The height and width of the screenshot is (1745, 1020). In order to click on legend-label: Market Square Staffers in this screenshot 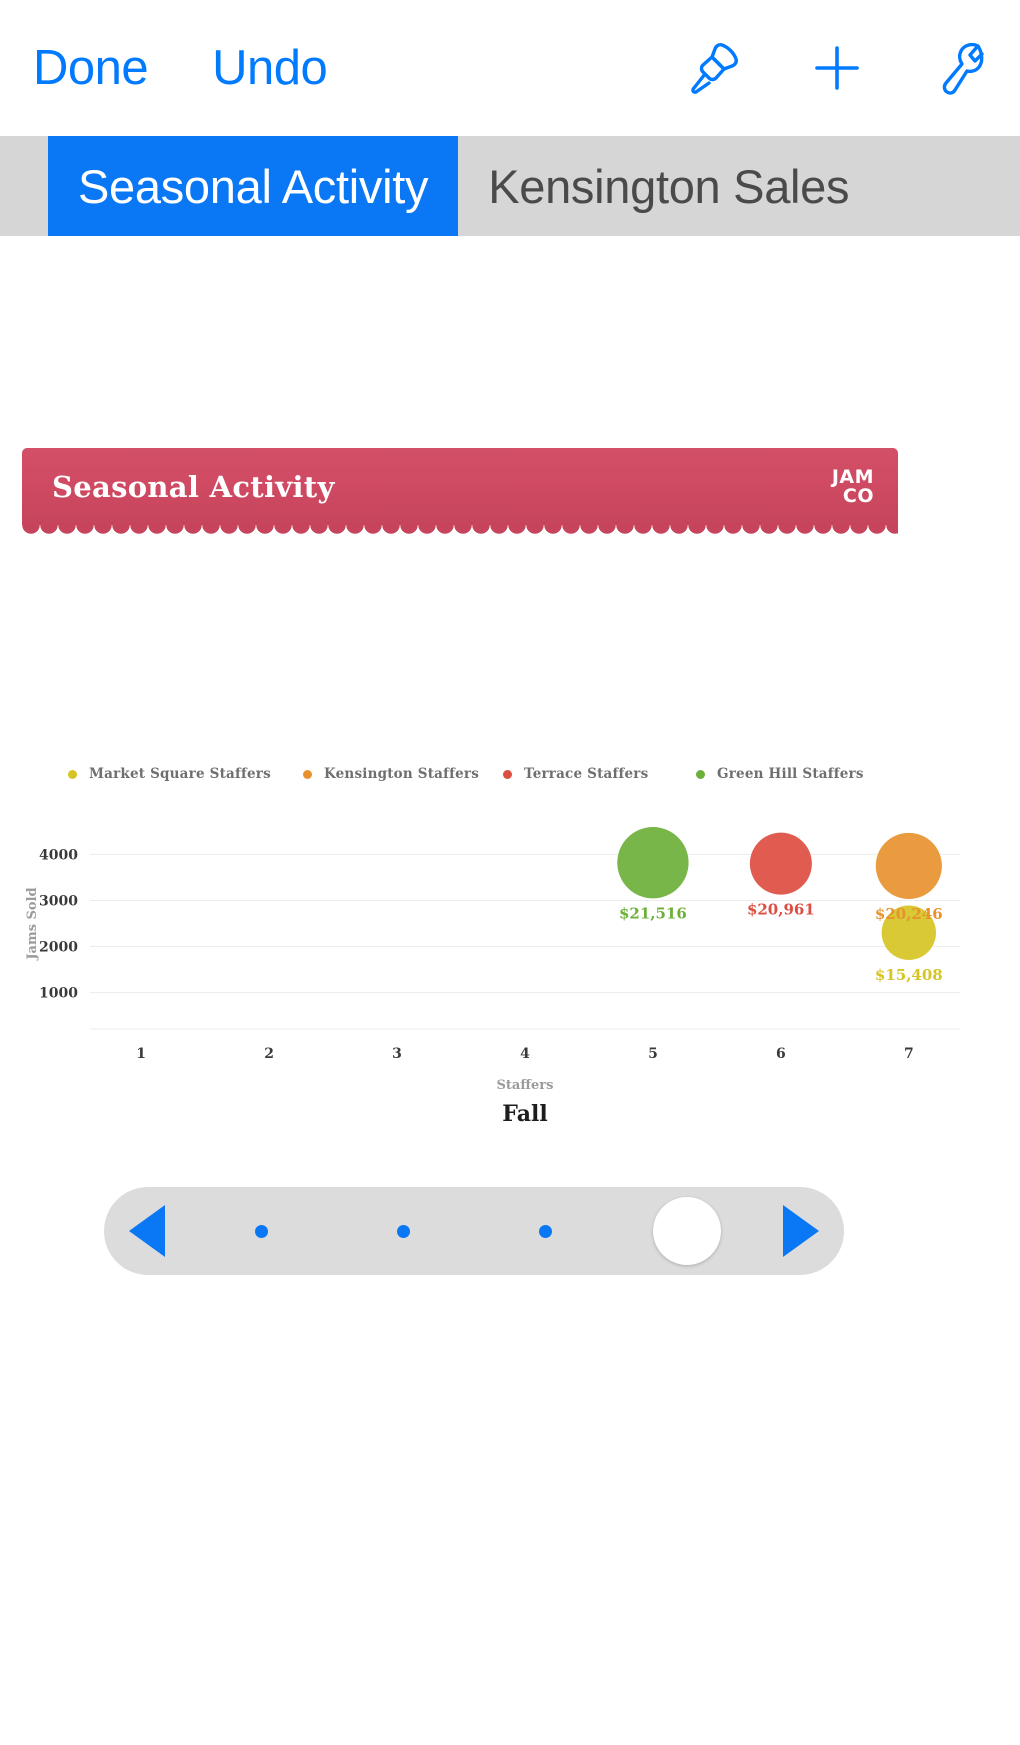, I will do `click(180, 774)`.